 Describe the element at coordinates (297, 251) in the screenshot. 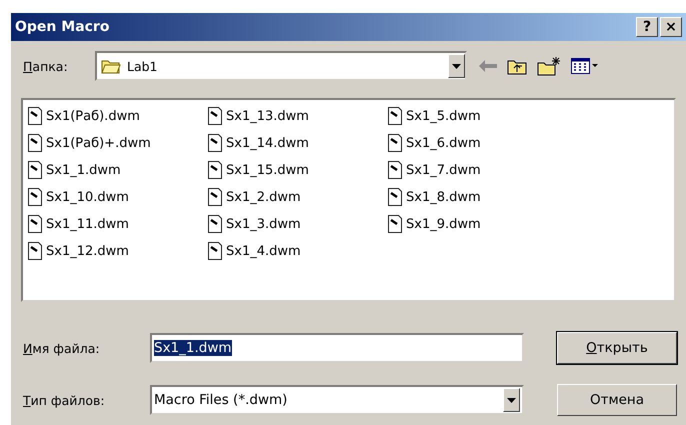

I see `file-item: Sx1_4.dwm` at that location.